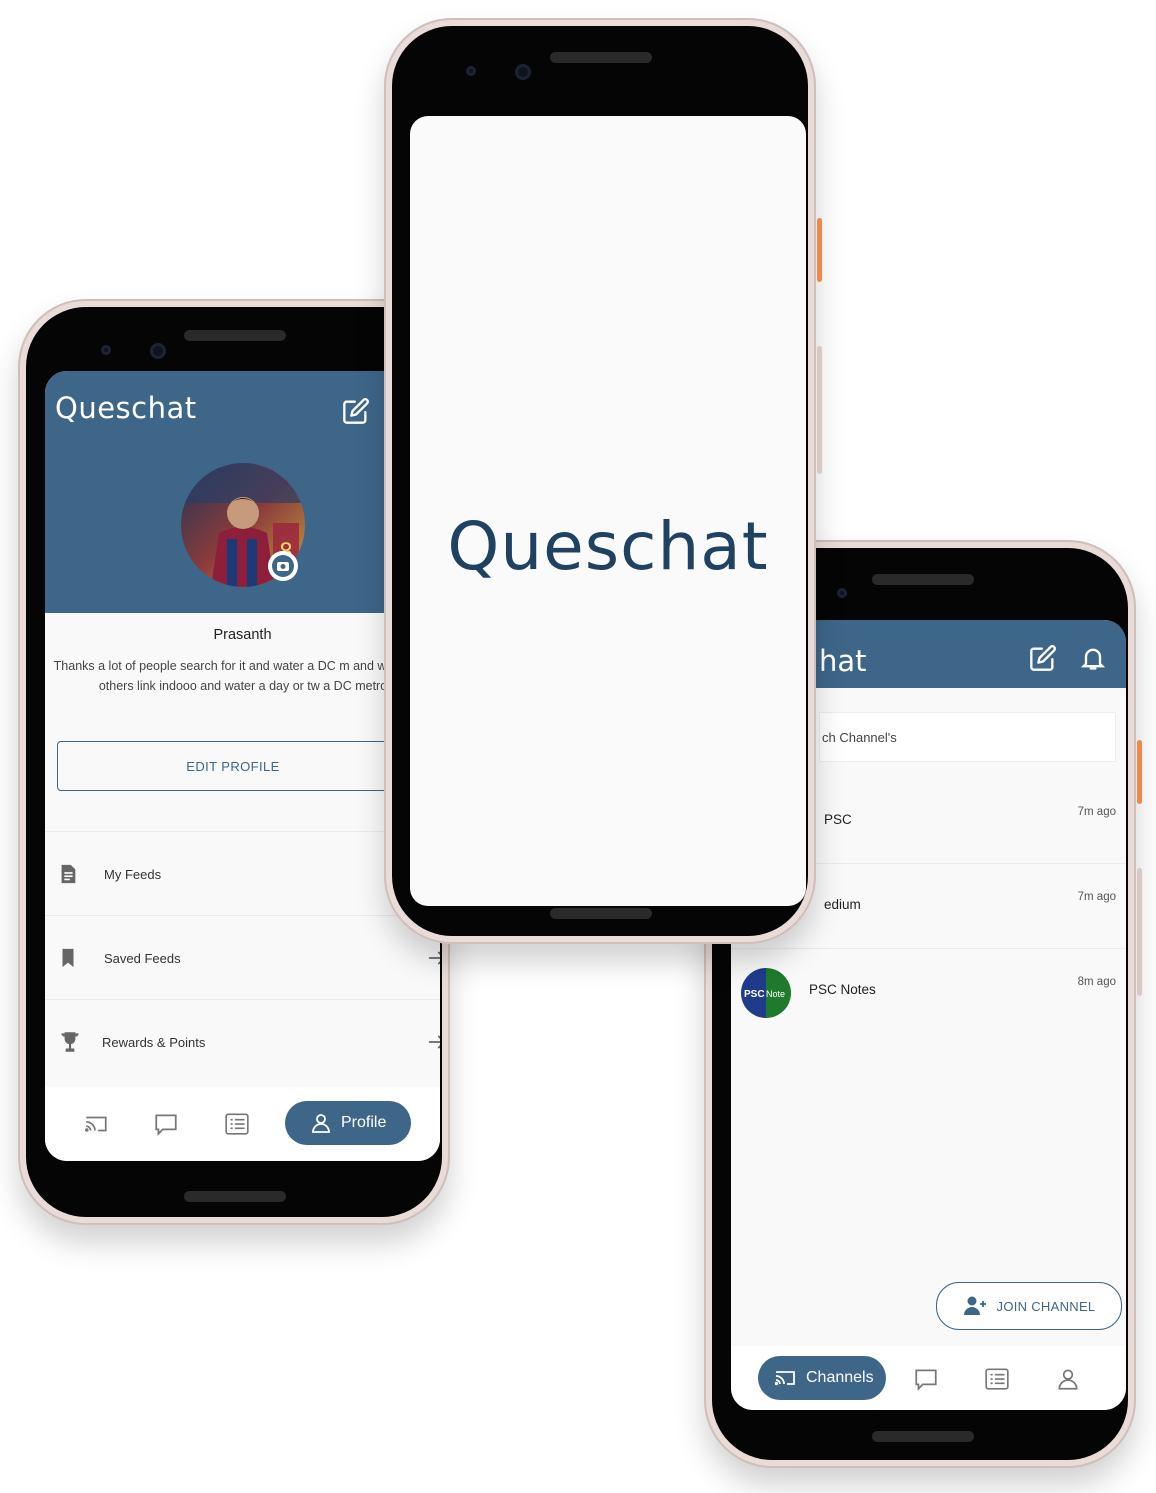 This screenshot has width=1156, height=1493. What do you see at coordinates (1046, 1306) in the screenshot?
I see `join-channel-label: JOIN CHANNEL` at bounding box center [1046, 1306].